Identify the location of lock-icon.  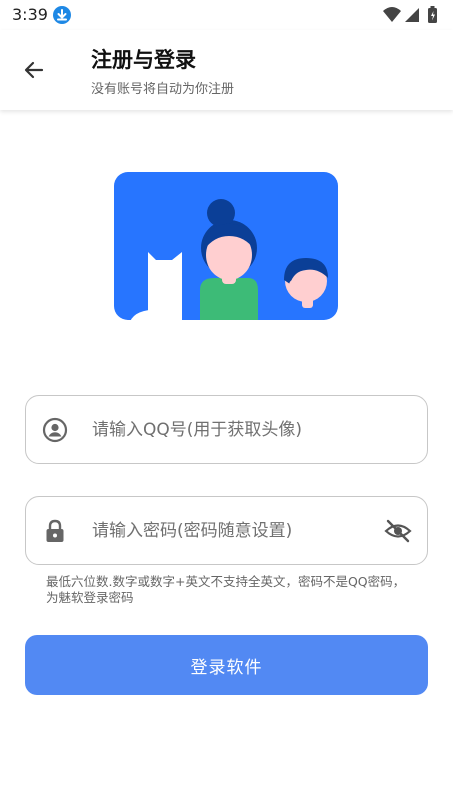
(55, 531).